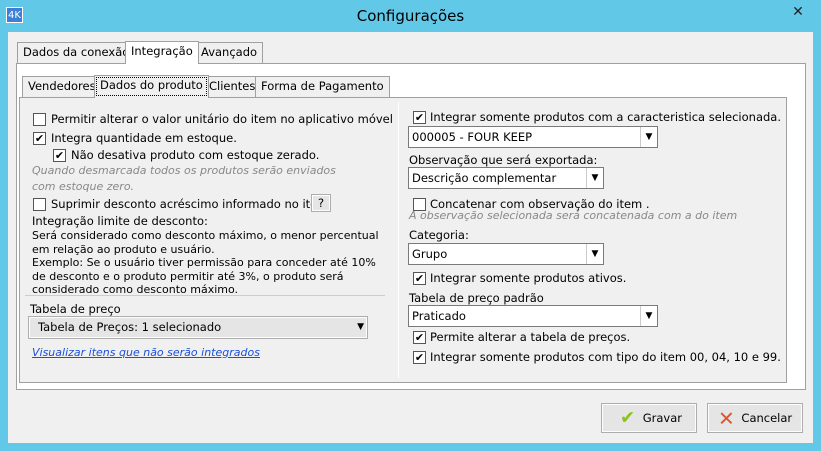  I want to click on tab-clientes: Clientes, so click(232, 86).